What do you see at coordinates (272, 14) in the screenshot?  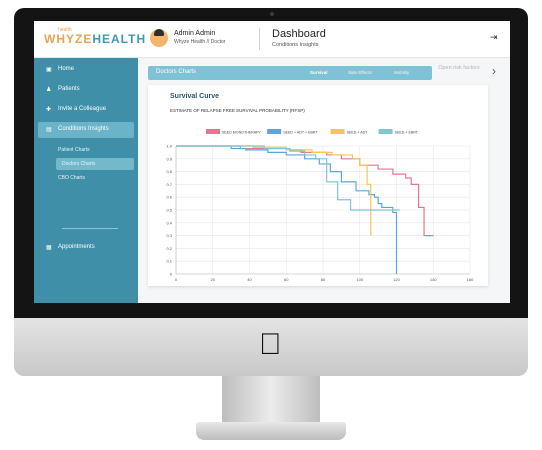 I see `camera-icon` at bounding box center [272, 14].